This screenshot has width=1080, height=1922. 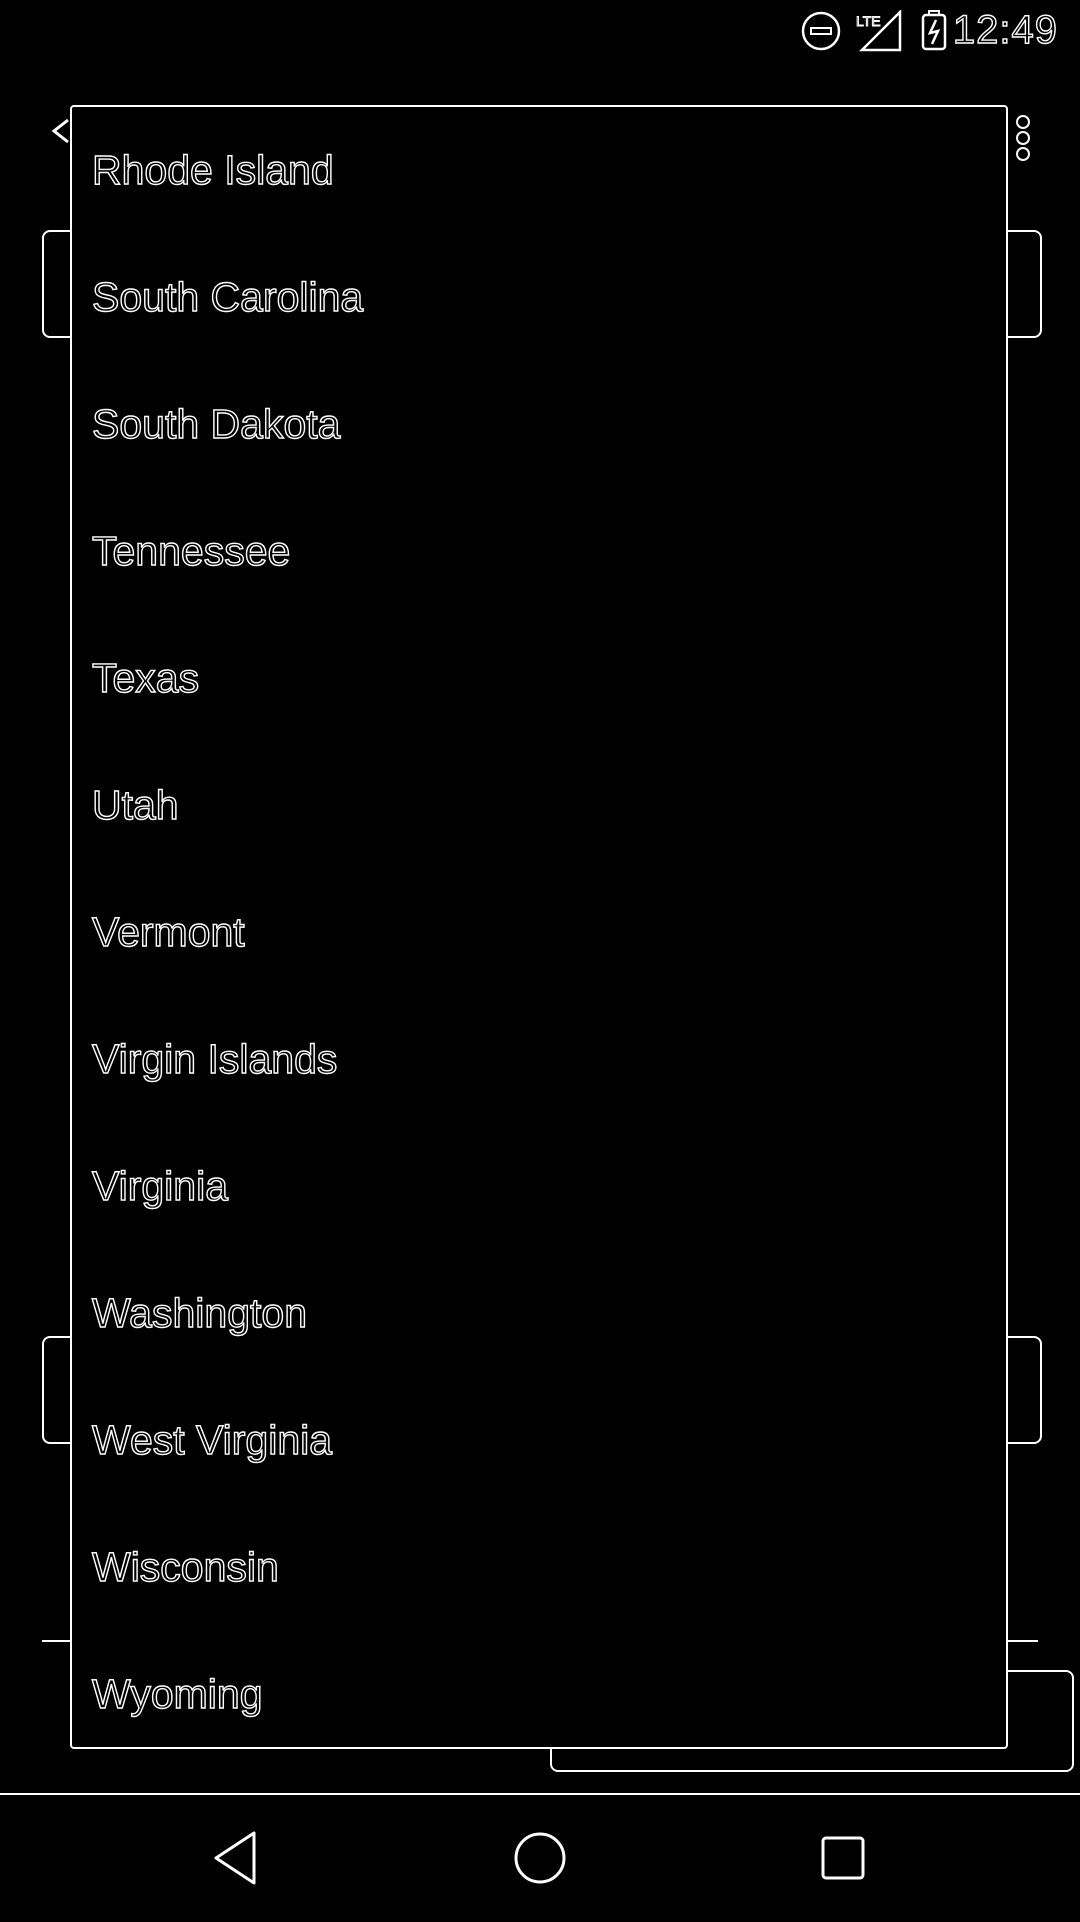 I want to click on do-not-disturb-icon, so click(x=821, y=31).